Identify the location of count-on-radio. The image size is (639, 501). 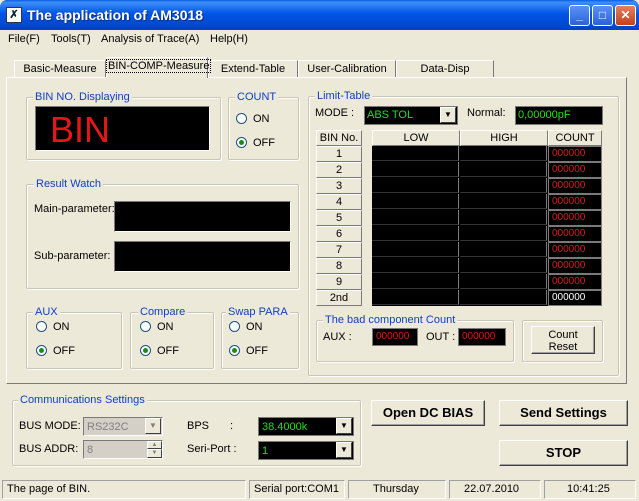
(241, 118).